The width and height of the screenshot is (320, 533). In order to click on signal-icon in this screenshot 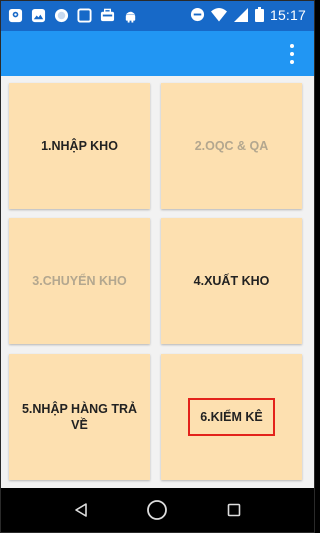, I will do `click(241, 14)`.